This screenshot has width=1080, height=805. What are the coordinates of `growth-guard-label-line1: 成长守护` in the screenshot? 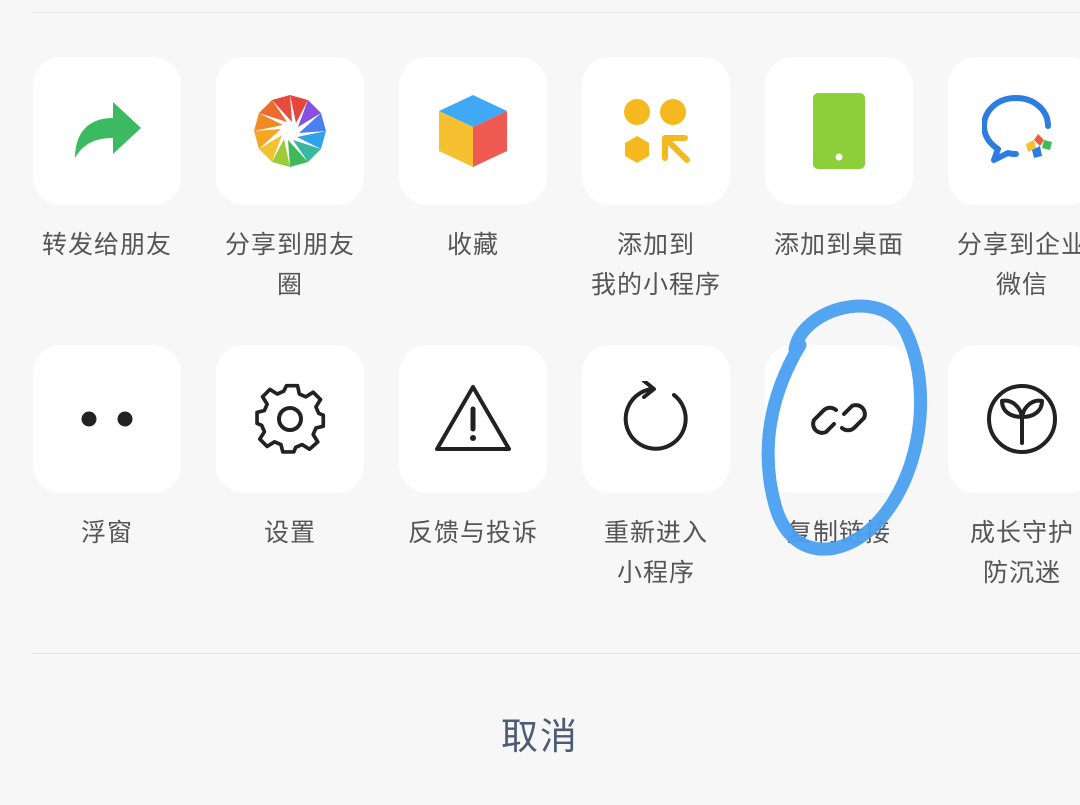 It's located at (1021, 532).